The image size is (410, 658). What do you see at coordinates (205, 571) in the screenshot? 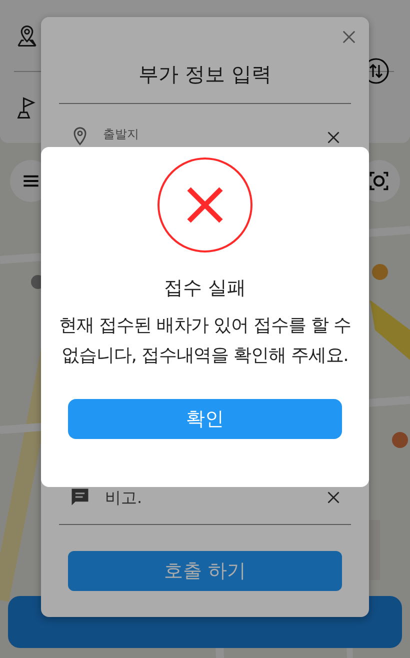
I see `call-button: 호출 하기` at bounding box center [205, 571].